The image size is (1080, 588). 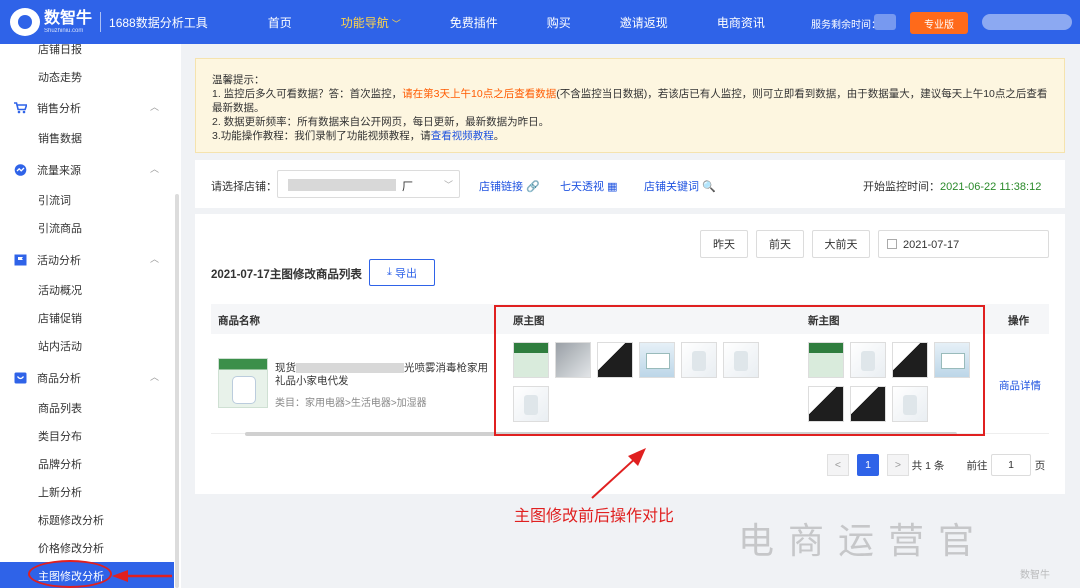 I want to click on notice-line-2: 2. 数据更新频率：所有数据来自公开网页，每日更新，最新数据为昨日。, so click(x=381, y=122).